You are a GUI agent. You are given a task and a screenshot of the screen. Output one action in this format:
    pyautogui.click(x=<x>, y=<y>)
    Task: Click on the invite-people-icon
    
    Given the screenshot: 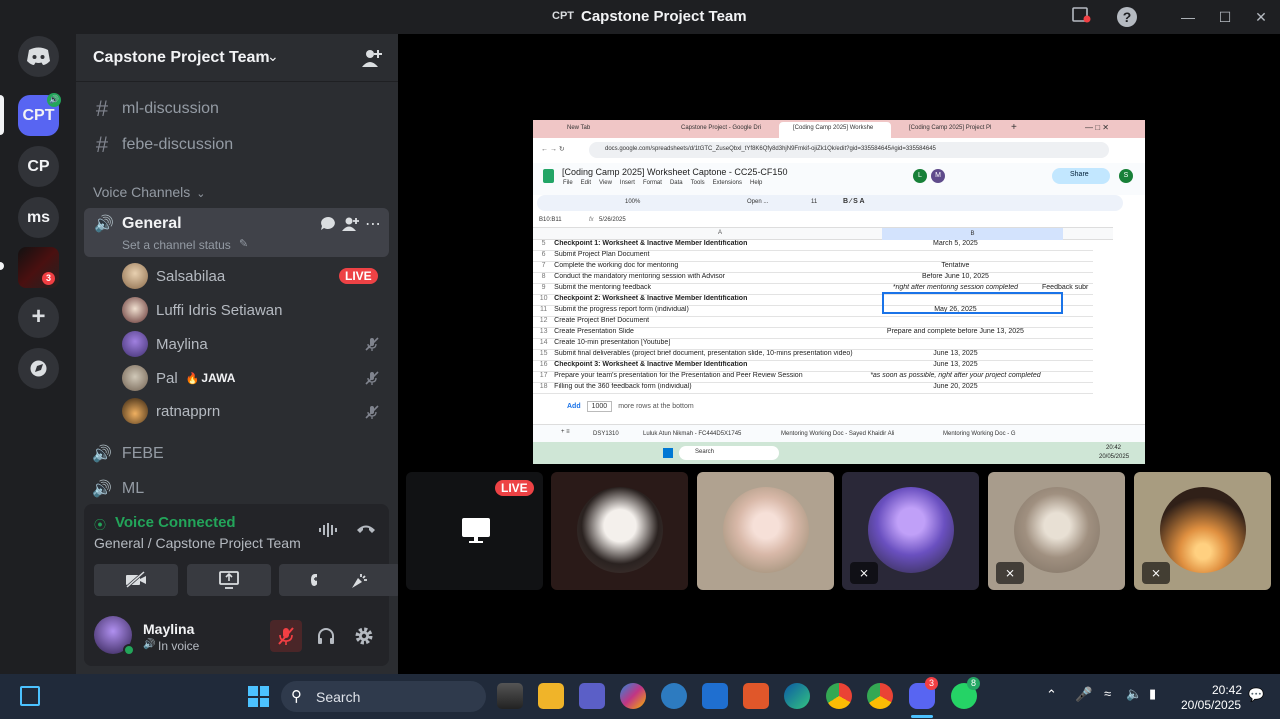 What is the action you would take?
    pyautogui.click(x=372, y=60)
    